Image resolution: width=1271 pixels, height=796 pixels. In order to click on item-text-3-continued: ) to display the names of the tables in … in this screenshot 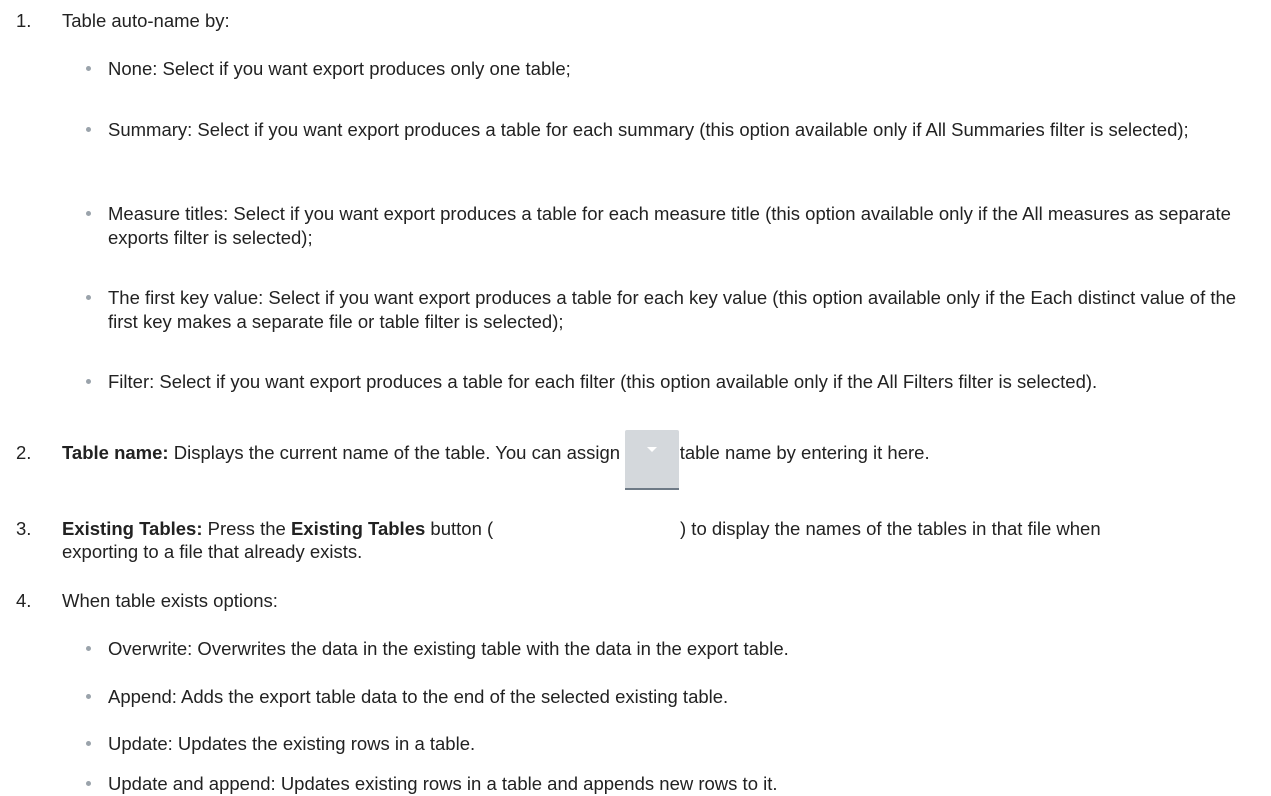, I will do `click(890, 528)`.